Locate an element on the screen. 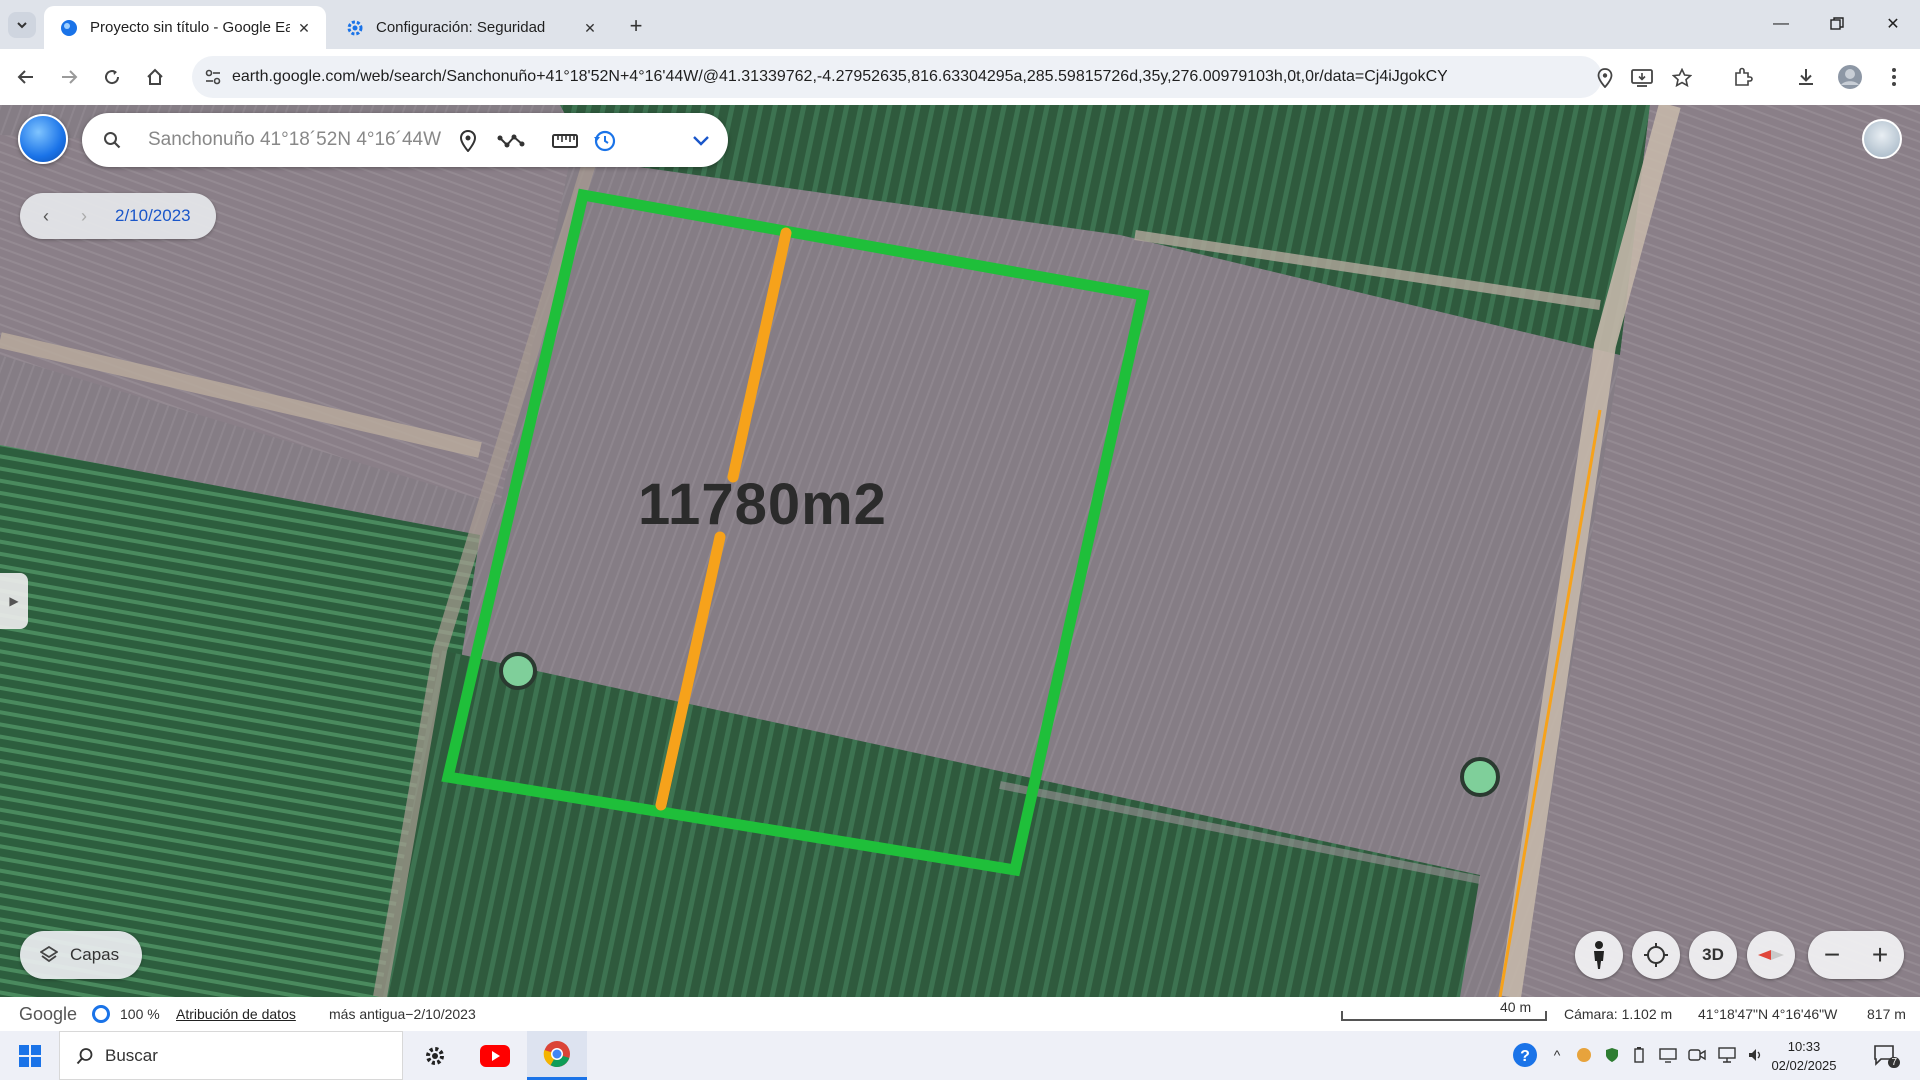  meet-now-icon is located at coordinates (1697, 1055).